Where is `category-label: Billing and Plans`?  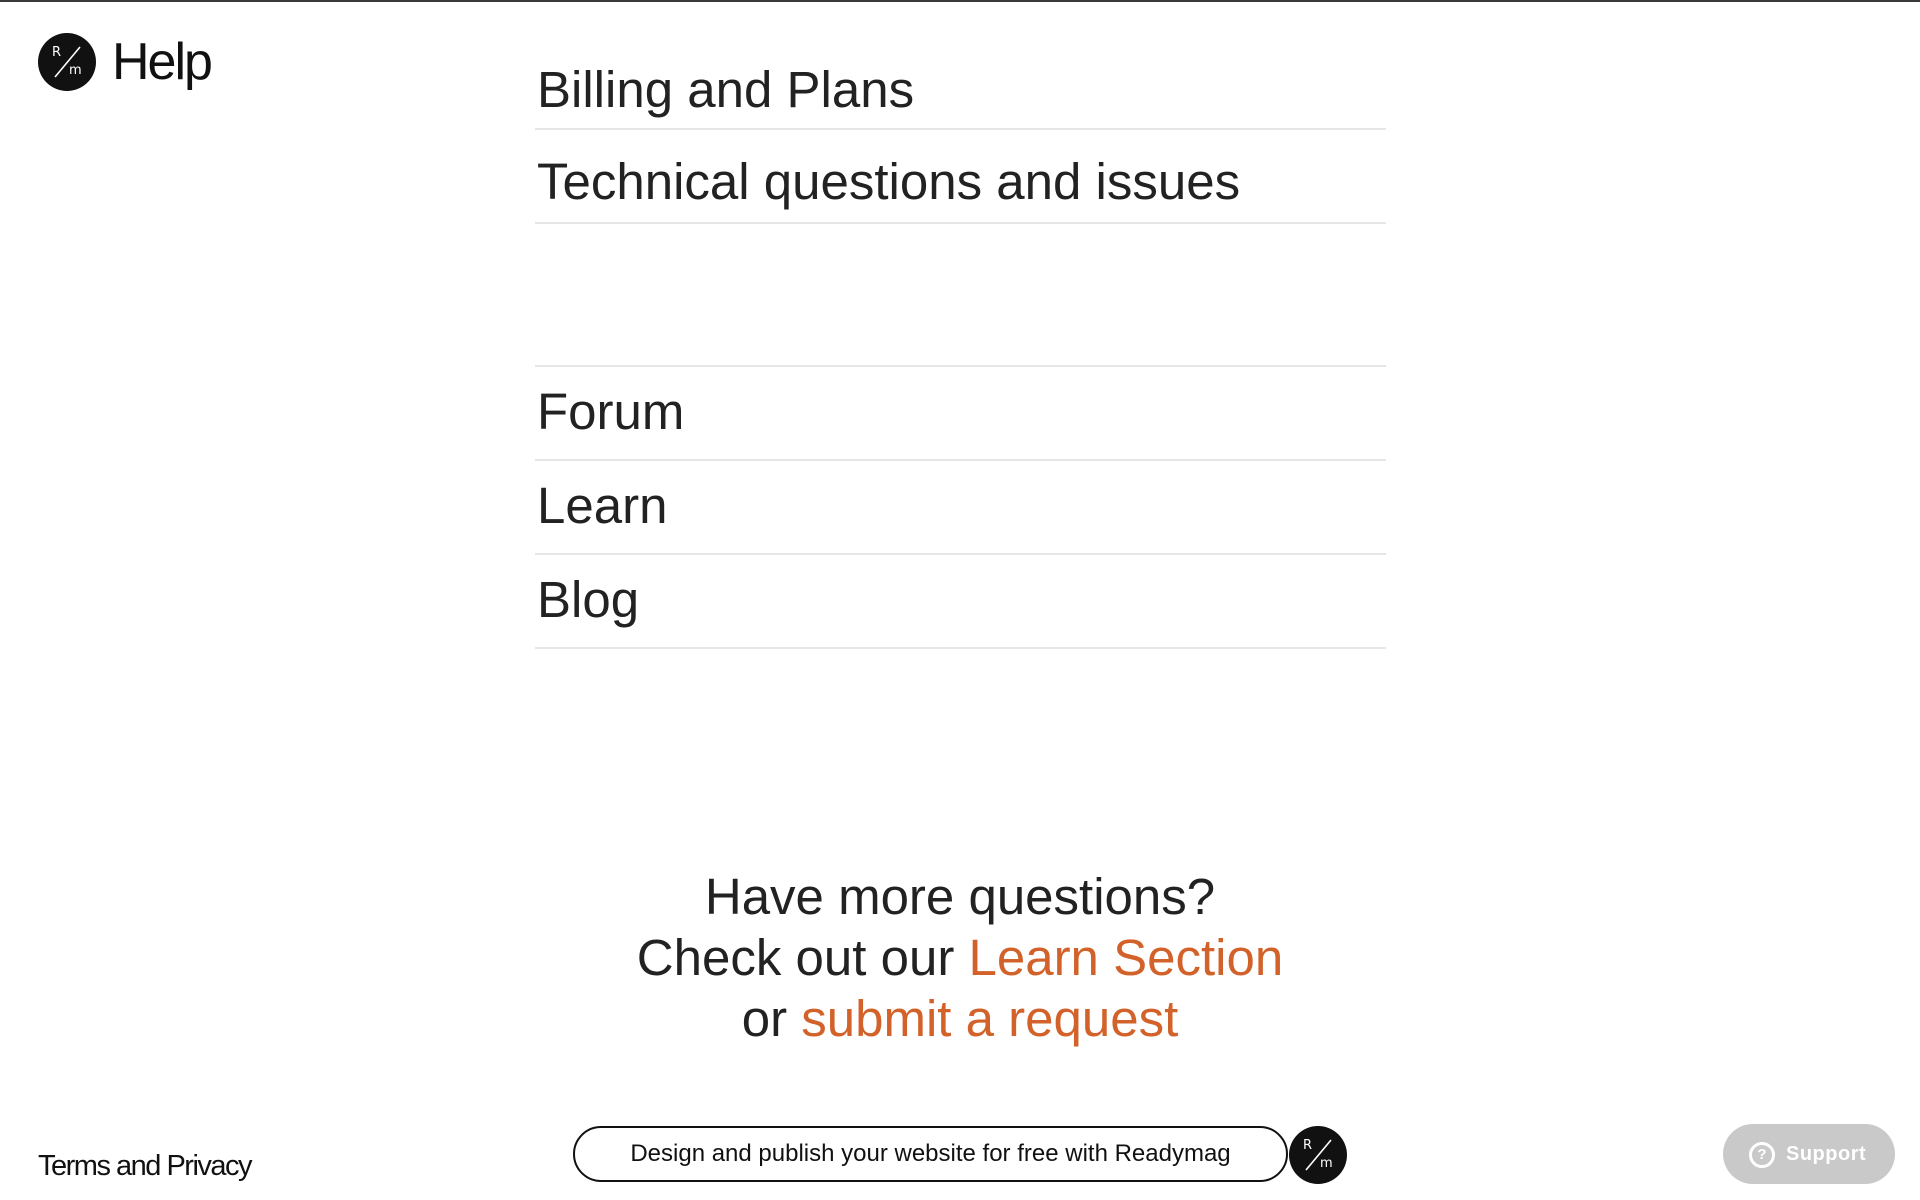
category-label: Billing and Plans is located at coordinates (726, 89).